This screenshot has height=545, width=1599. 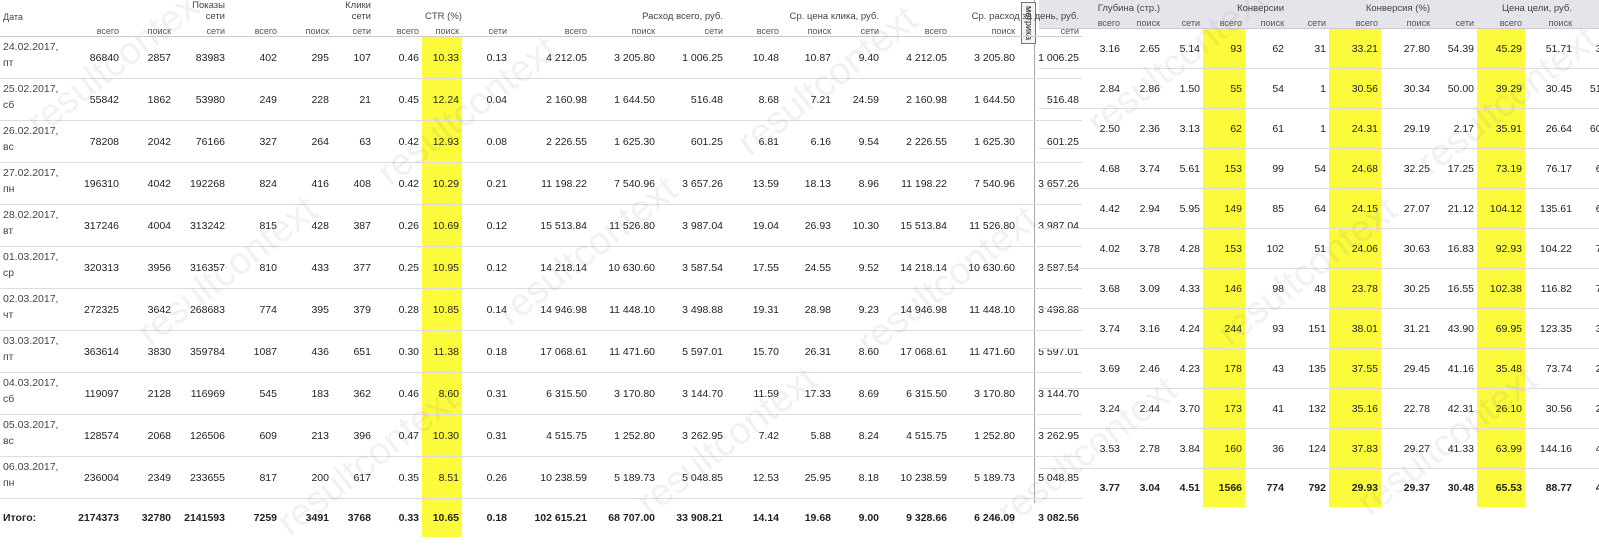 I want to click on header-date: Дата, so click(x=35, y=11).